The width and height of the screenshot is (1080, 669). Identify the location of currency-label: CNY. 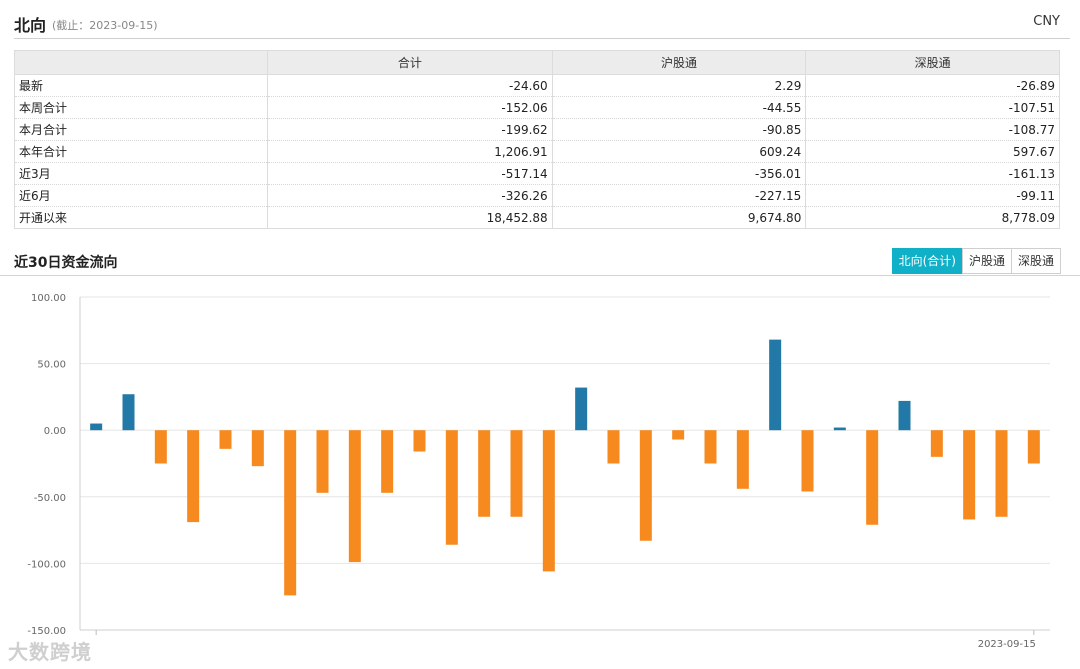
(1046, 21).